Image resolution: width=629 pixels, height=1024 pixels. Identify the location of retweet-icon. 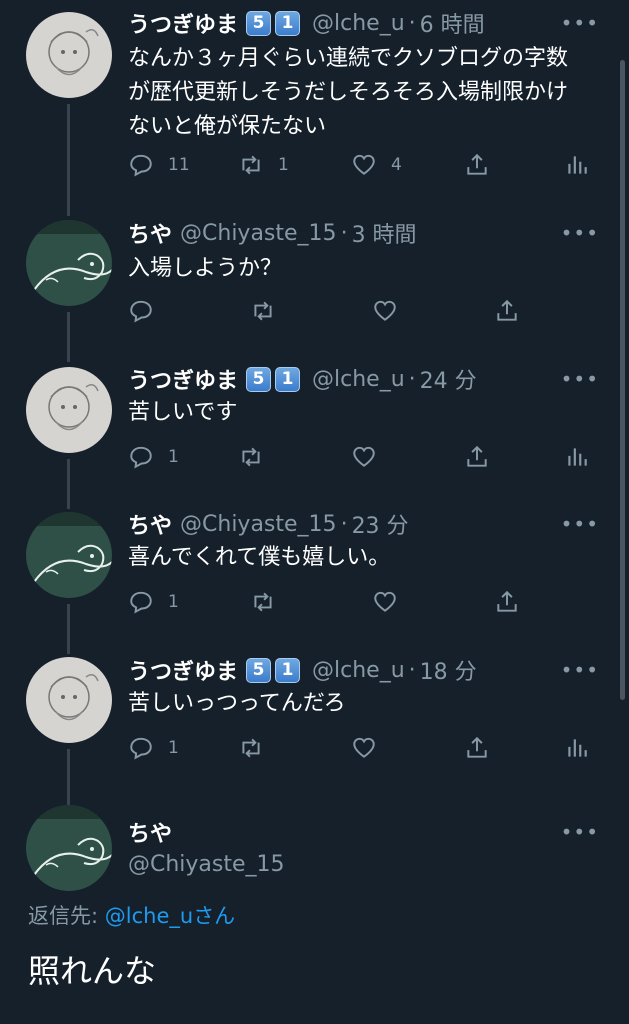
(251, 457).